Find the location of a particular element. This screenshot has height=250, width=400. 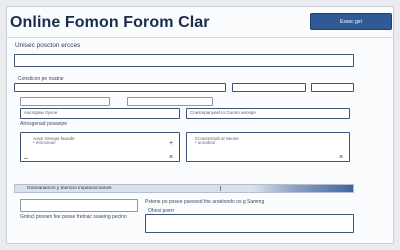

field3-input-right-text: Cnesmpanyael to Guono eecepe is located at coordinates (223, 112).